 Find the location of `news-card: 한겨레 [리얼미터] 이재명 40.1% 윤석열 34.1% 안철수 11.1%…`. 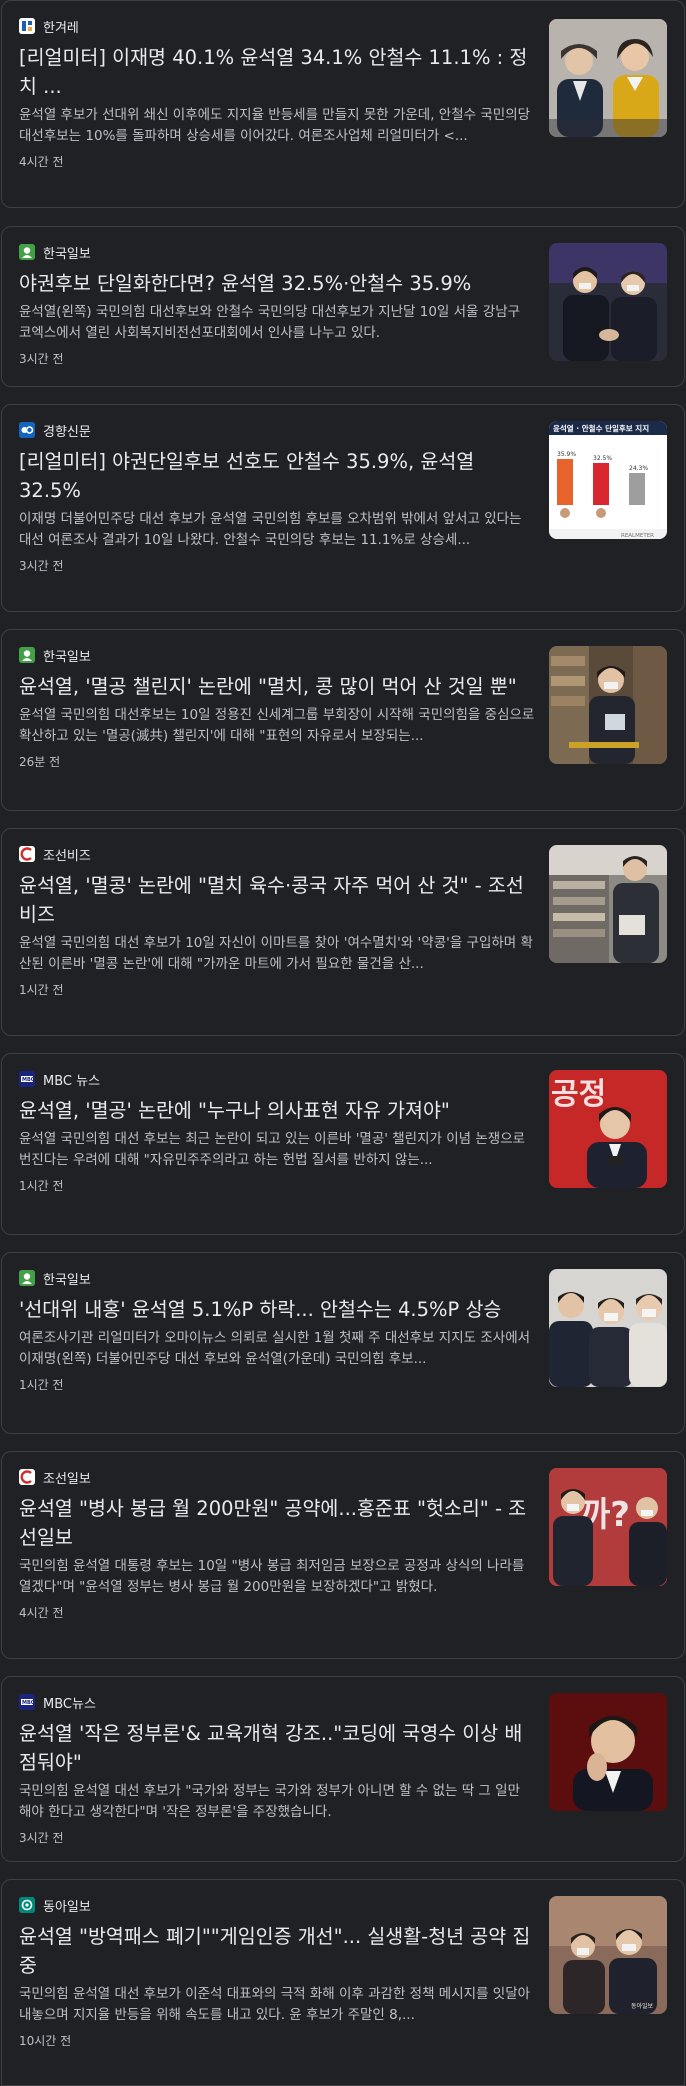

news-card: 한겨레 [리얼미터] 이재명 40.1% 윤석열 34.1% 안철수 11.1%… is located at coordinates (343, 104).